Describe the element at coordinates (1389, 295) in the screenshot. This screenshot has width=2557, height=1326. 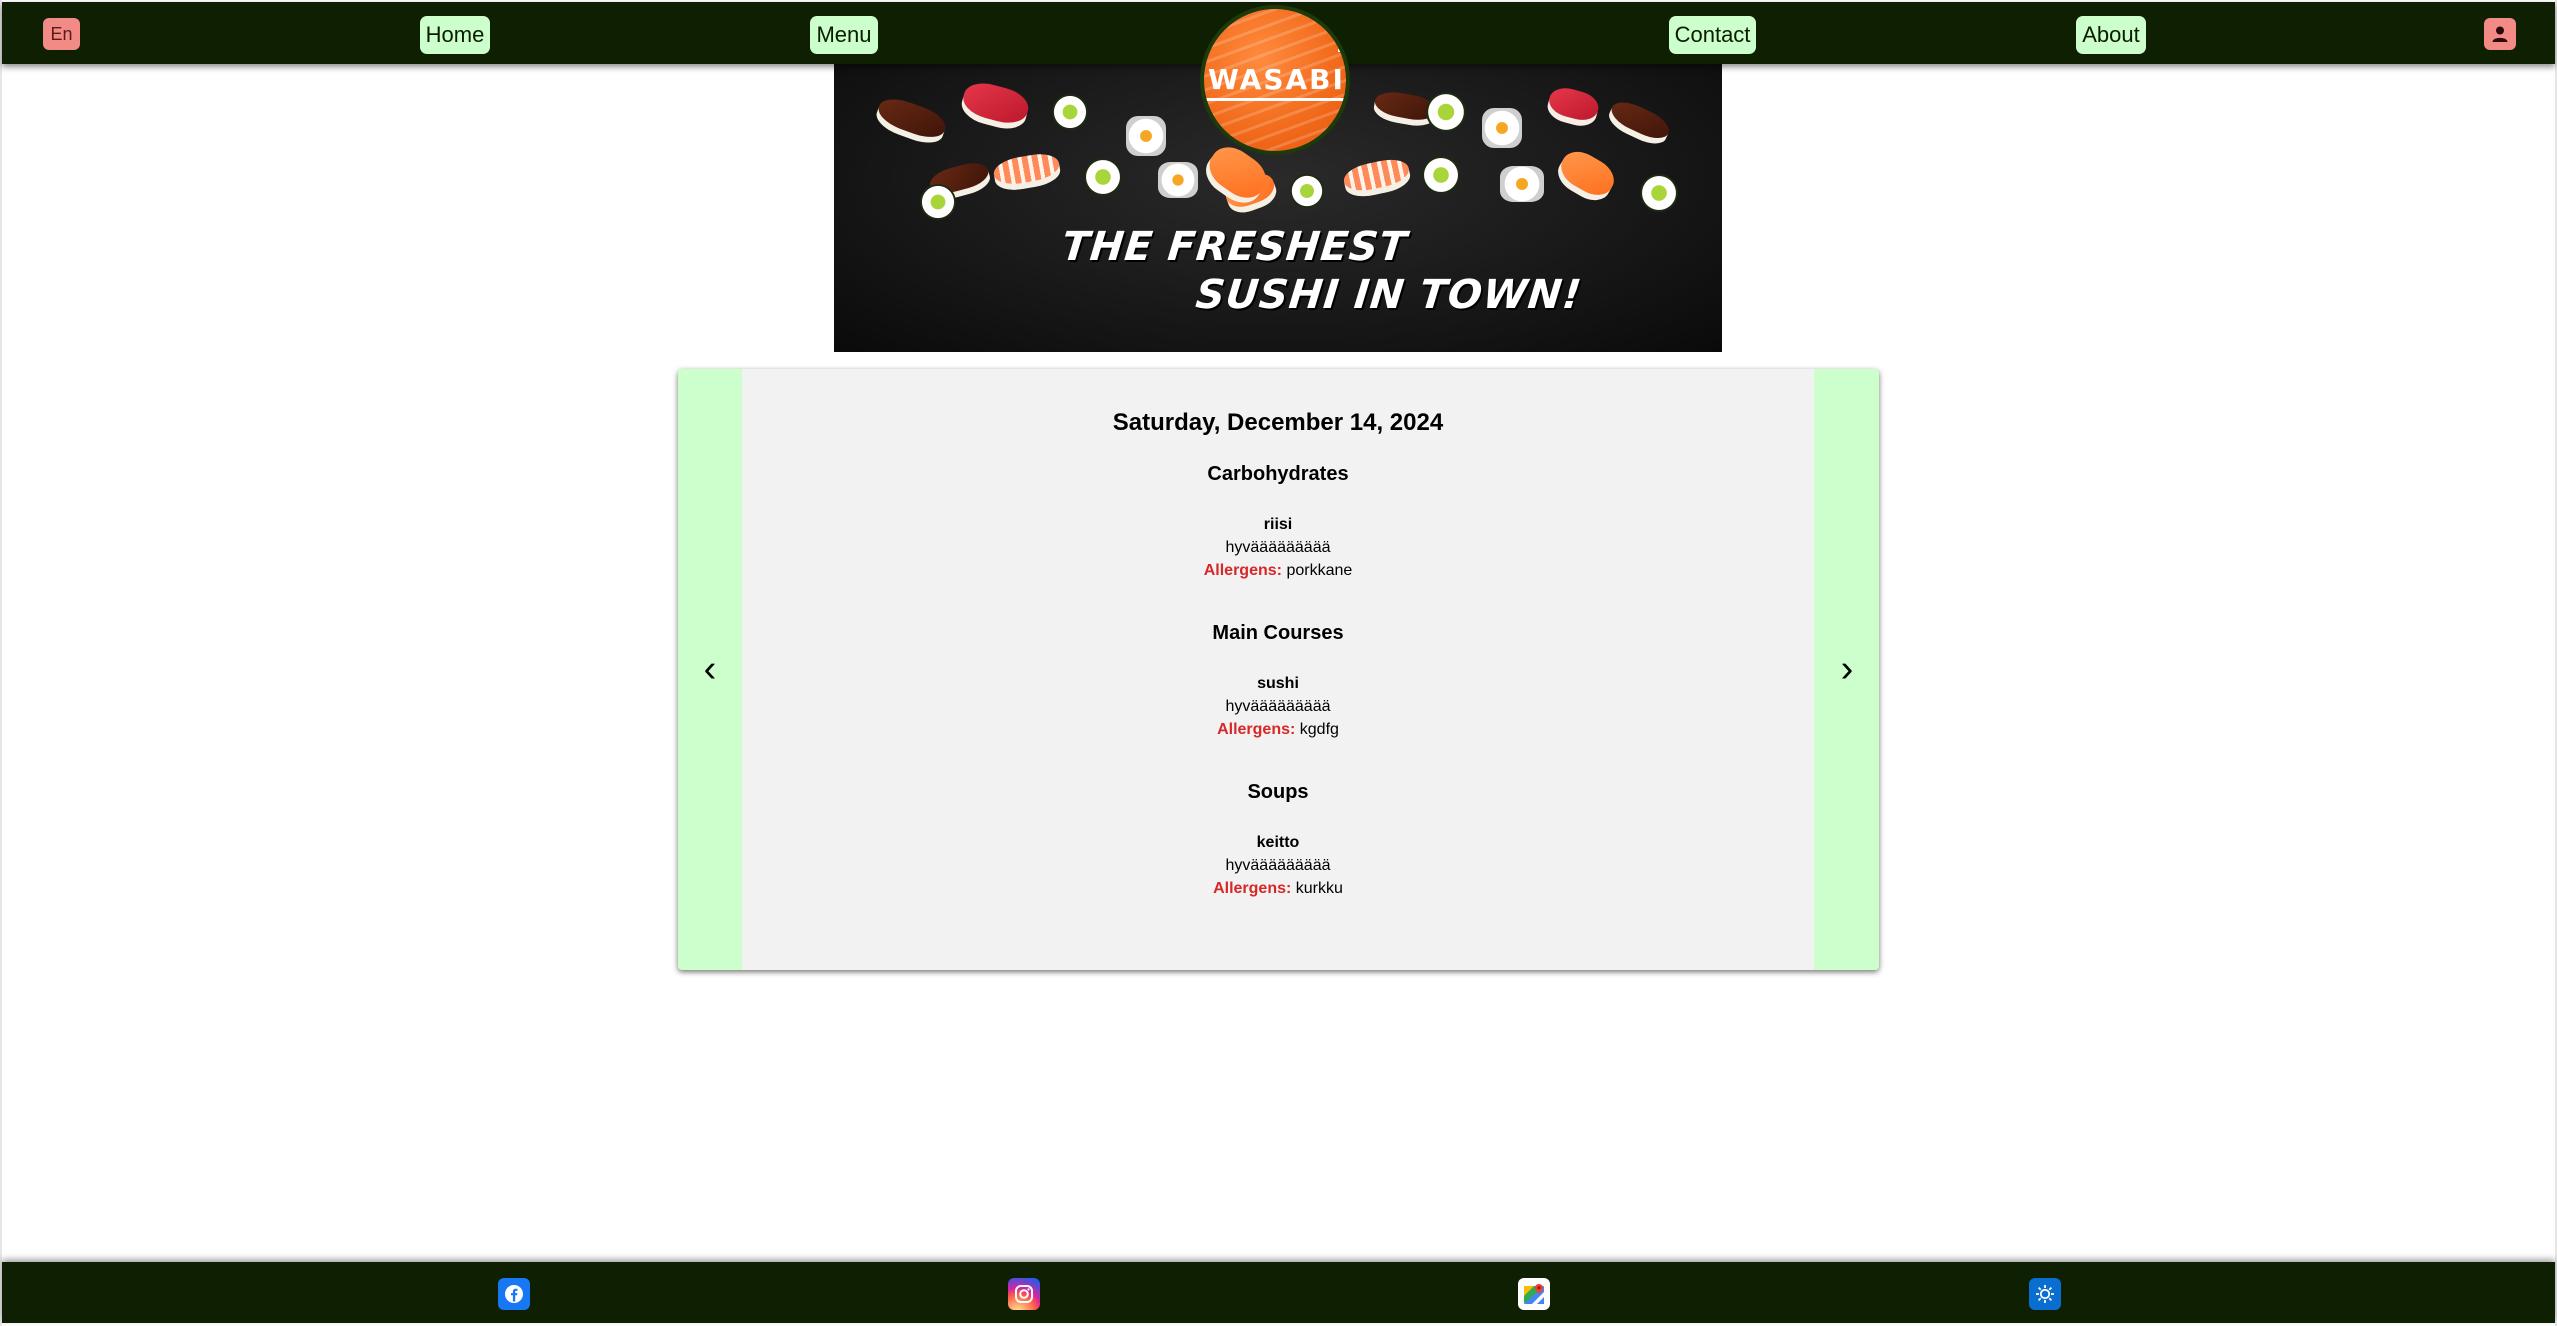
I see `hero-tagline-line2: SUSHI IN TOWN!` at that location.